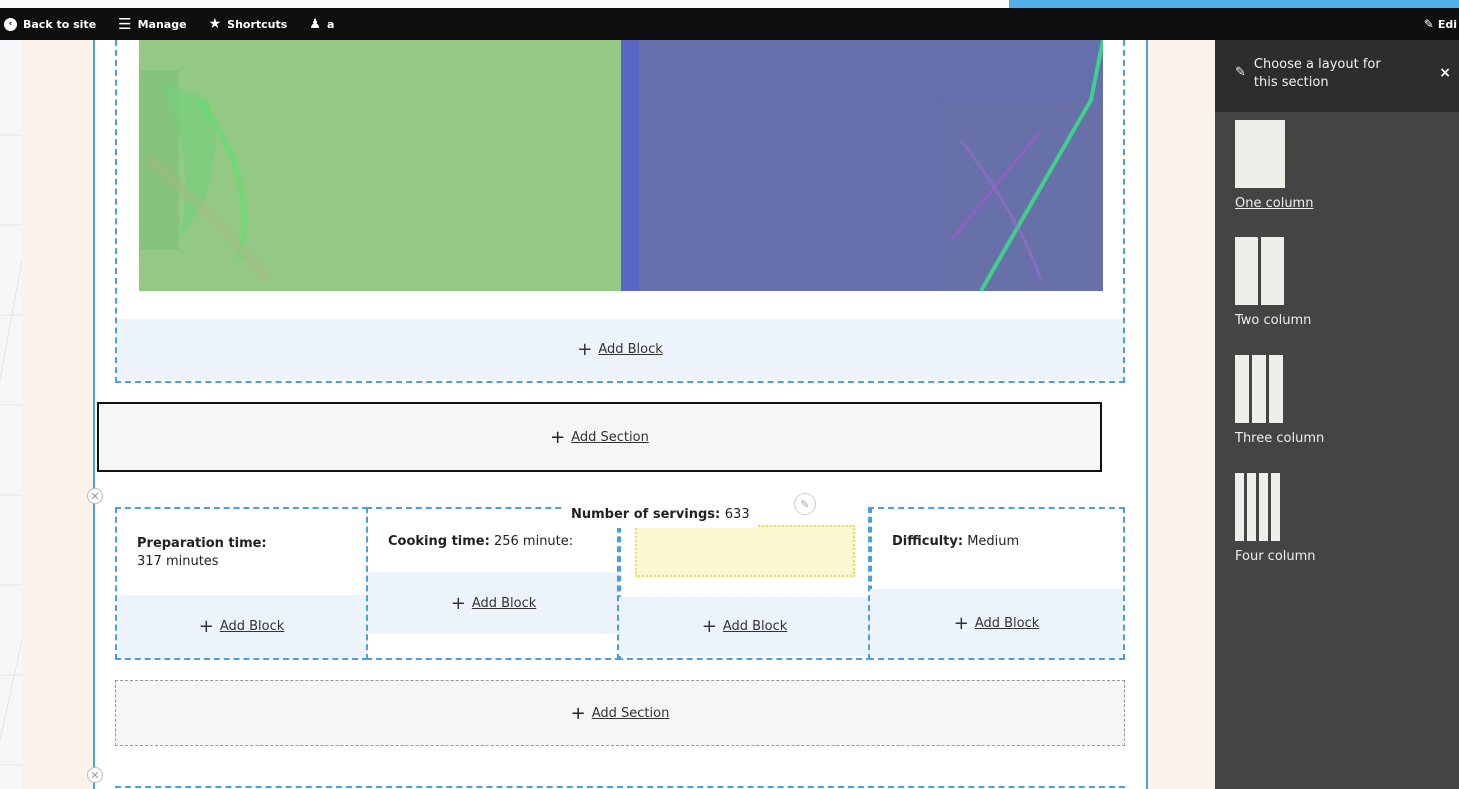  I want to click on hero-right-pattern, so click(862, 165).